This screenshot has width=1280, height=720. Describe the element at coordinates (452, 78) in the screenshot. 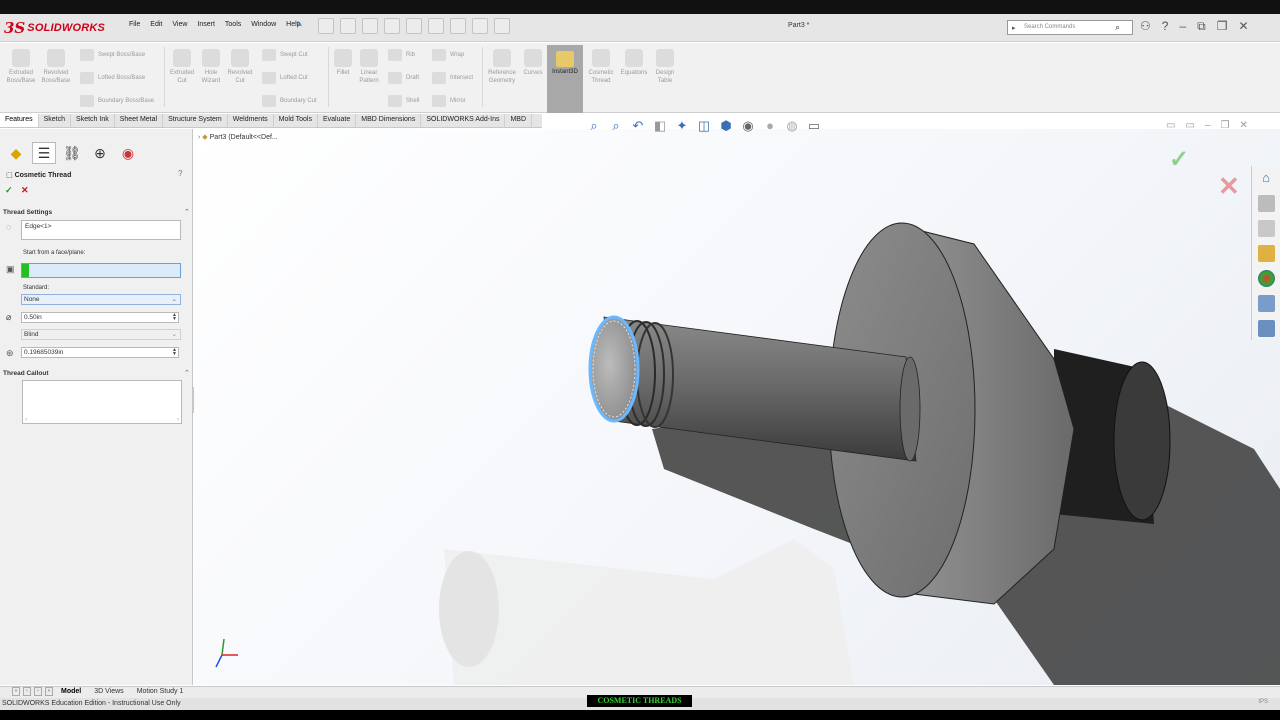

I see `intersect-button: Intersect` at that location.